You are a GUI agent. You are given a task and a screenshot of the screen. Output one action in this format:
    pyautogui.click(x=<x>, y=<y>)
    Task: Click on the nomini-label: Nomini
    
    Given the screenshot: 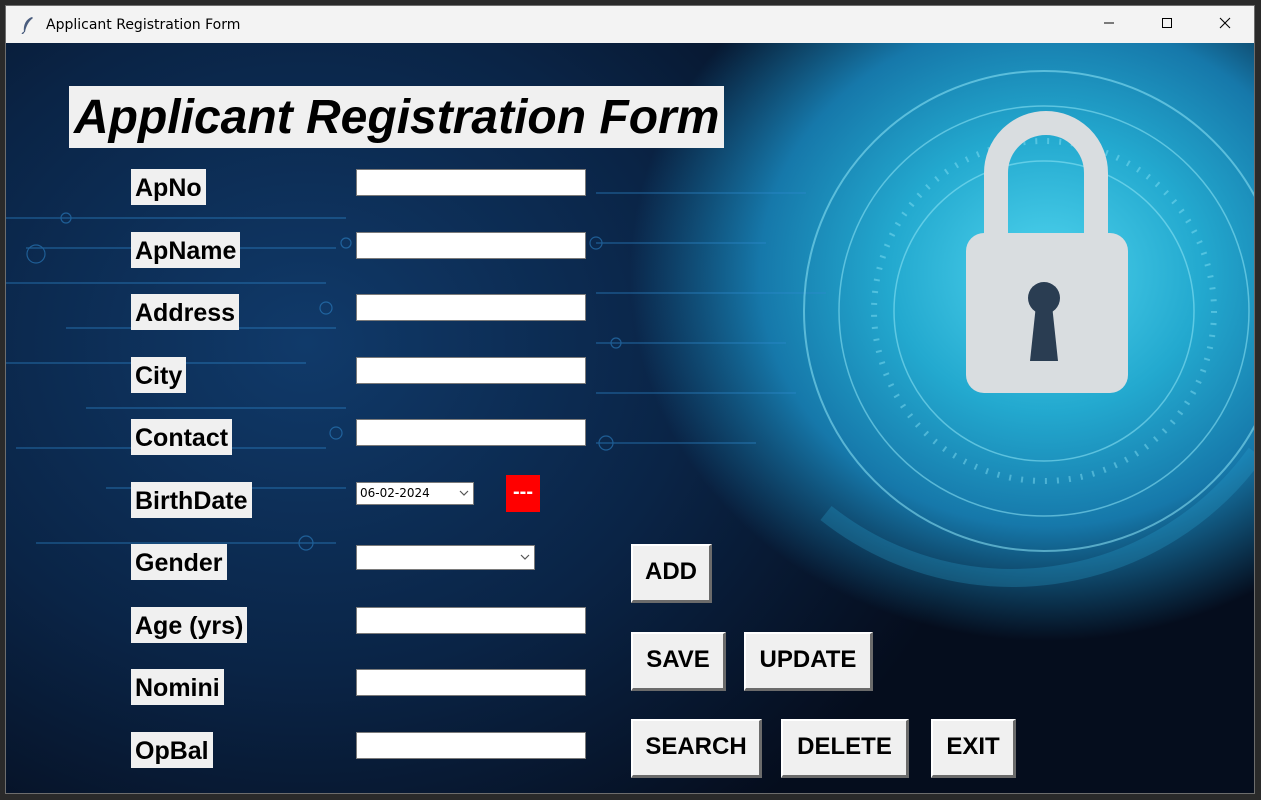 What is the action you would take?
    pyautogui.click(x=177, y=687)
    